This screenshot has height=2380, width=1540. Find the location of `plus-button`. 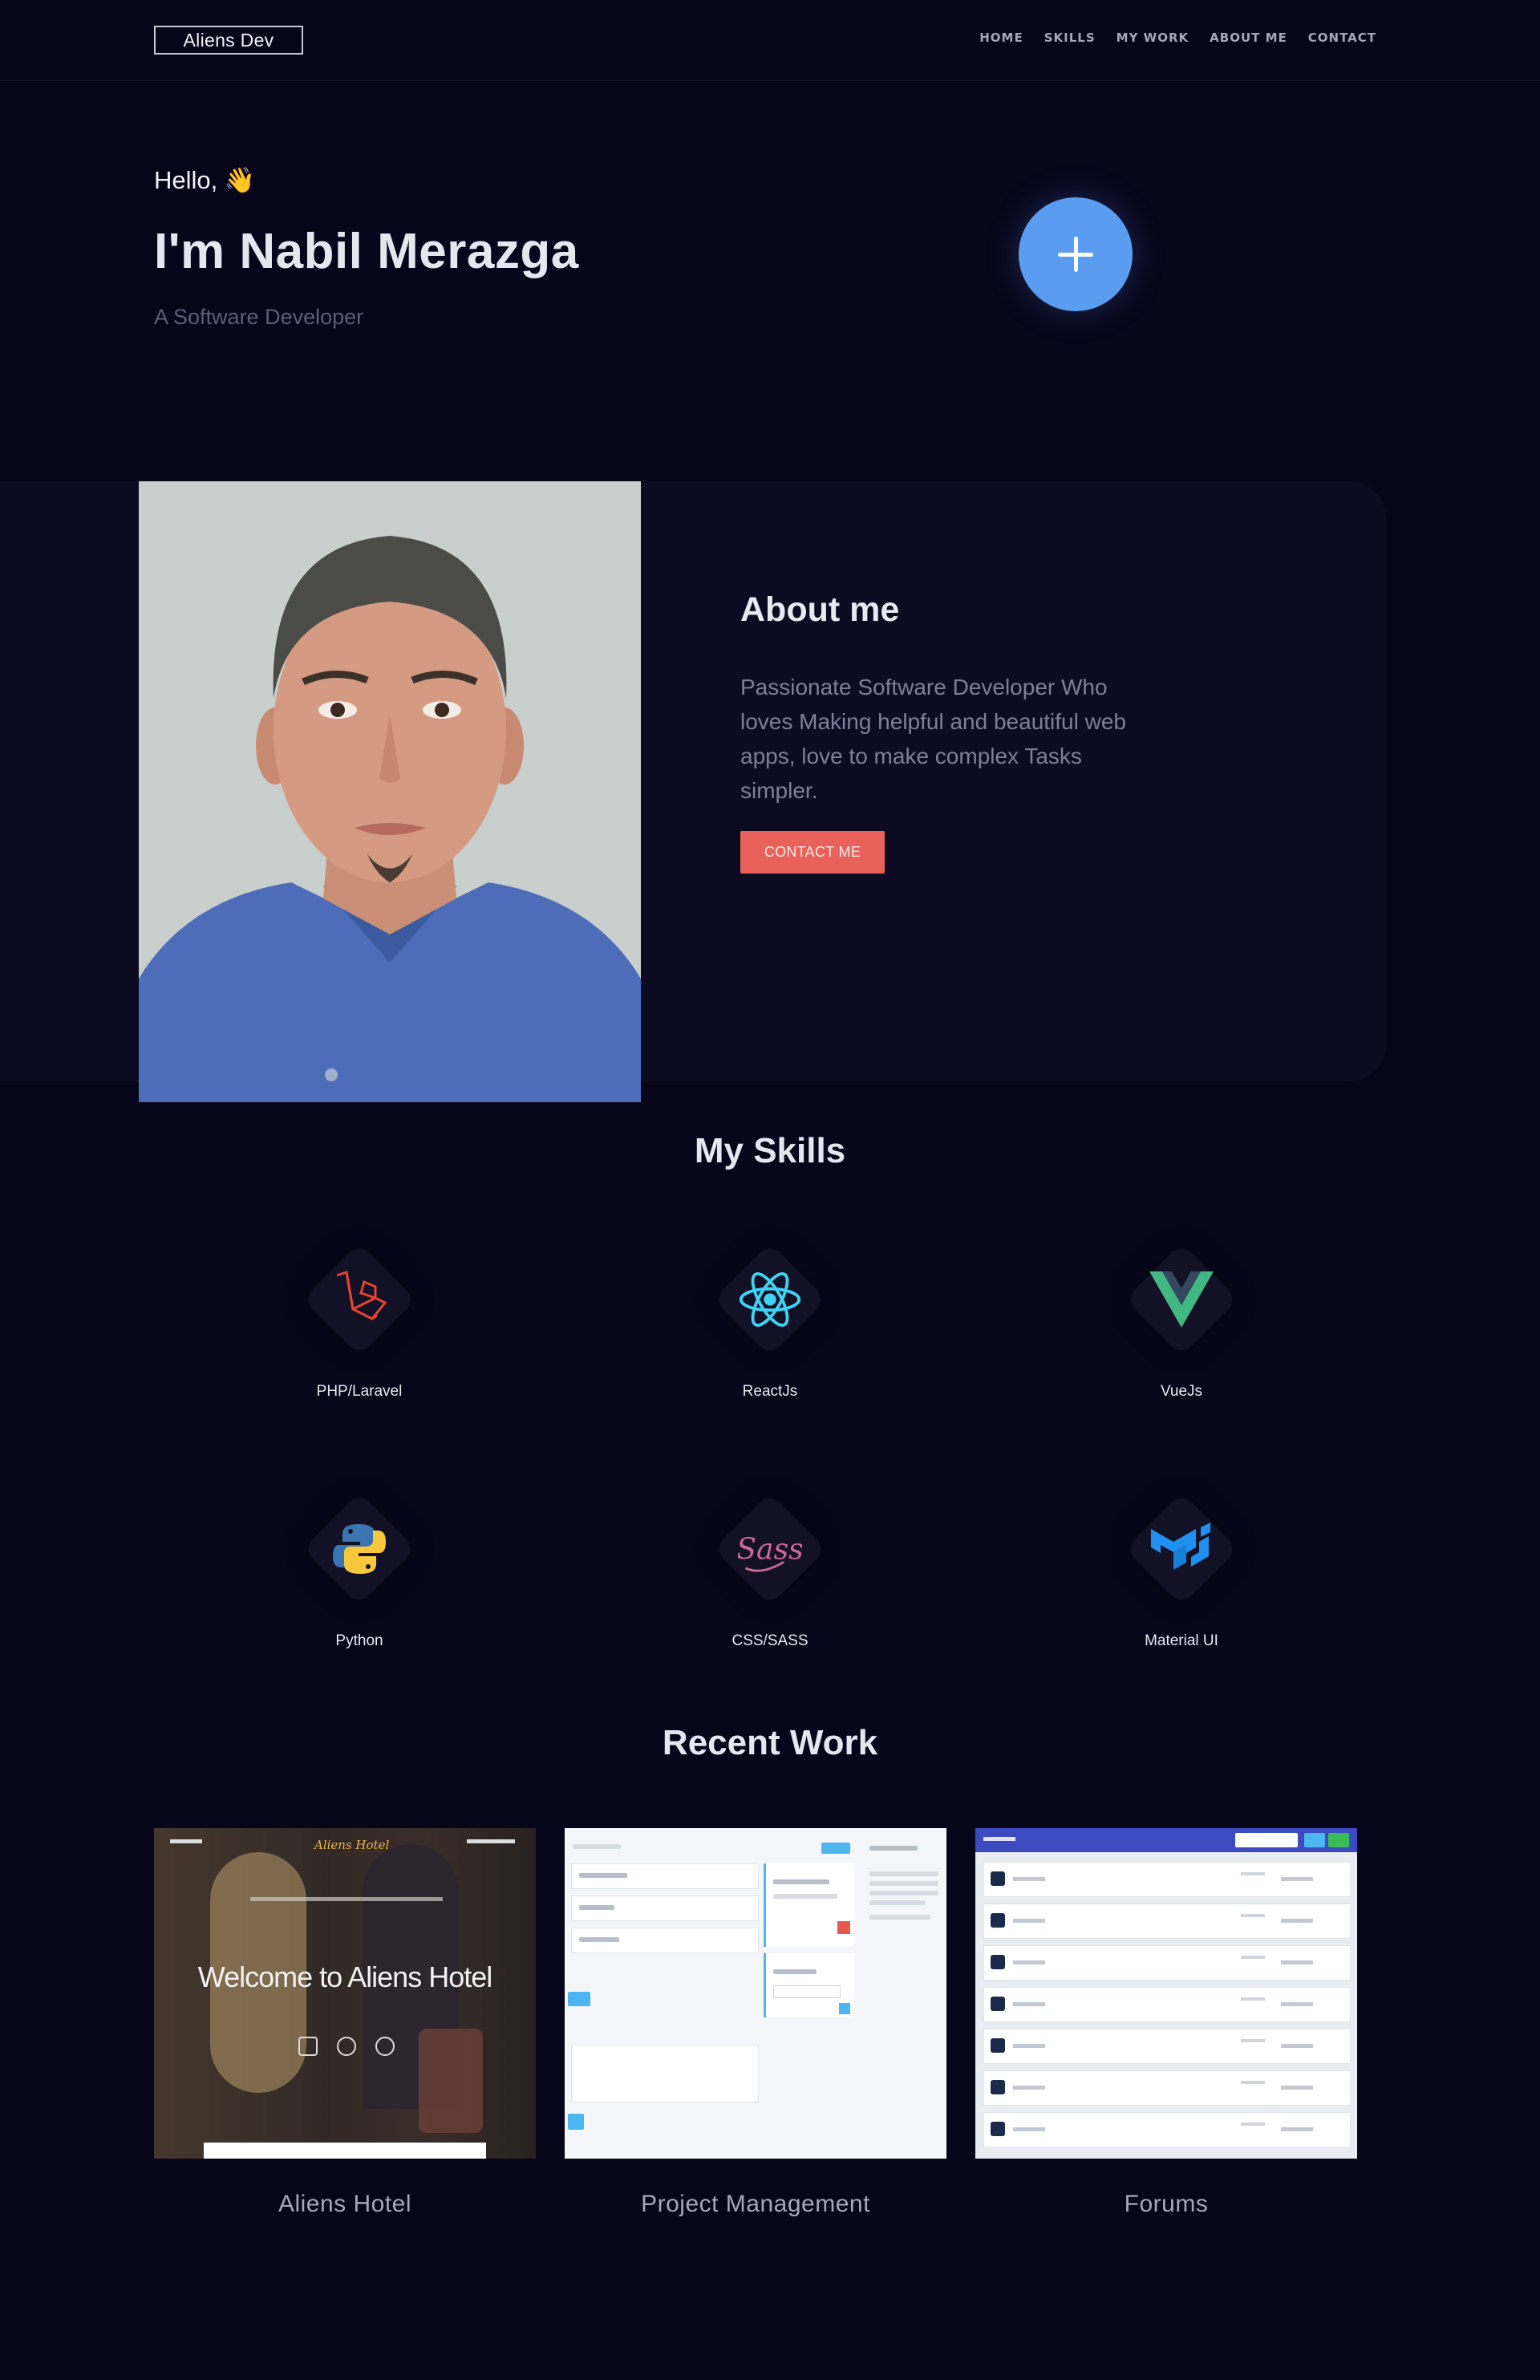

plus-button is located at coordinates (1076, 254).